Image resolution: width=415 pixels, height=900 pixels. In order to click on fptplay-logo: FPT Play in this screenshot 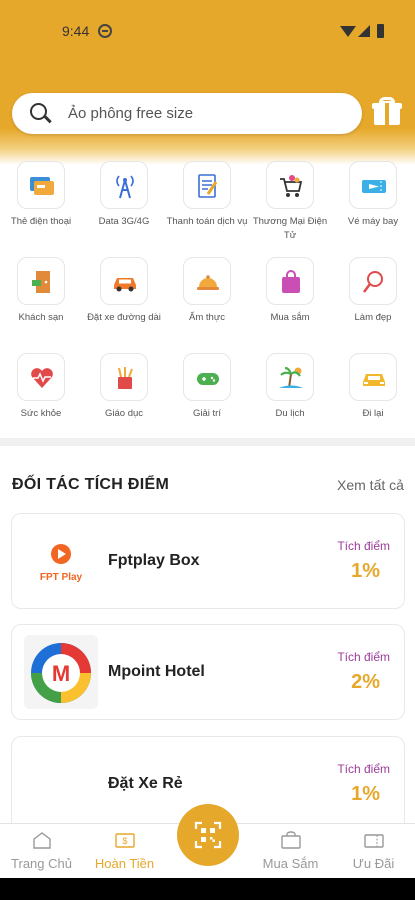, I will do `click(61, 561)`.